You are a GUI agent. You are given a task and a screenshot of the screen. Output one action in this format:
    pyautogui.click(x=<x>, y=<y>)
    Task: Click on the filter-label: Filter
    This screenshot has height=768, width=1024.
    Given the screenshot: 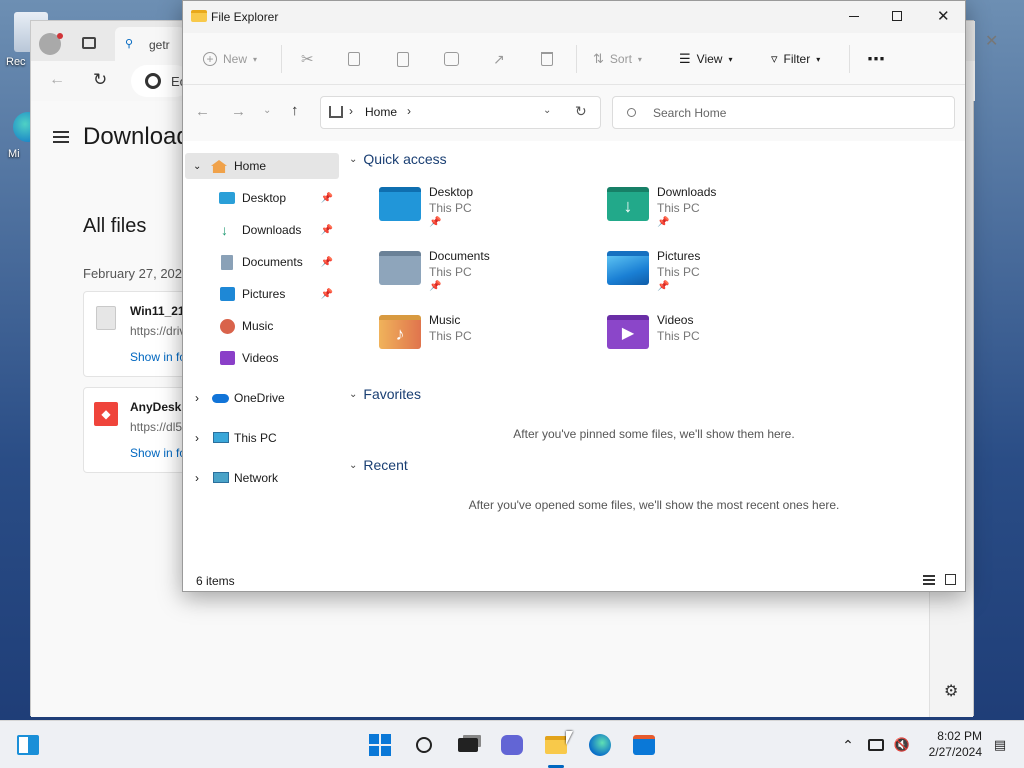 What is the action you would take?
    pyautogui.click(x=797, y=59)
    